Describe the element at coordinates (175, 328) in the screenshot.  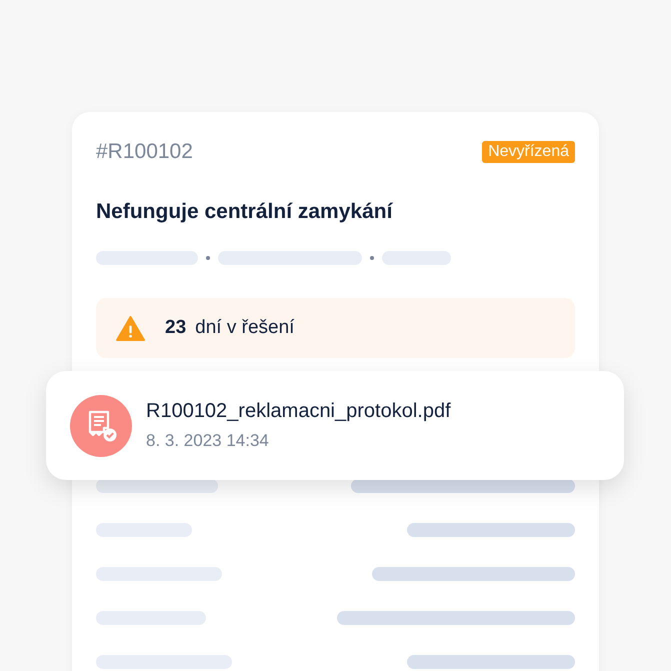
I see `days-count: 23` at that location.